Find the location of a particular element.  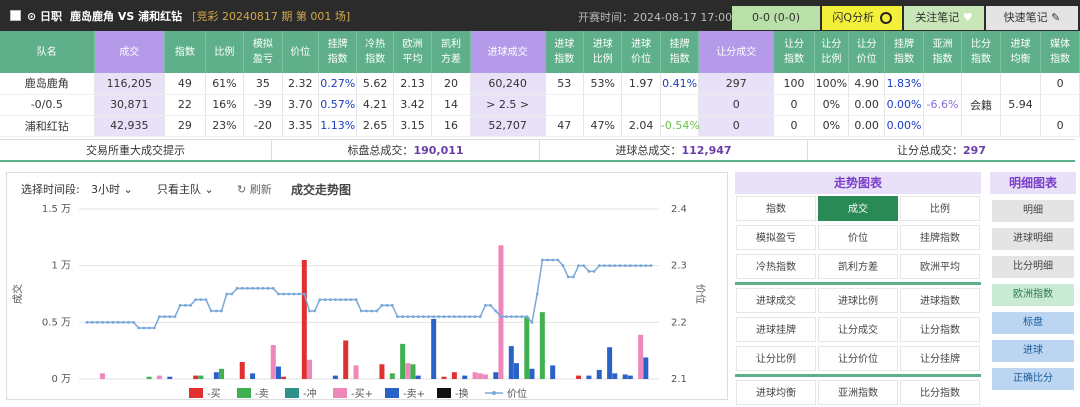

trend-chart-button: 进球挂牌 is located at coordinates (776, 329).